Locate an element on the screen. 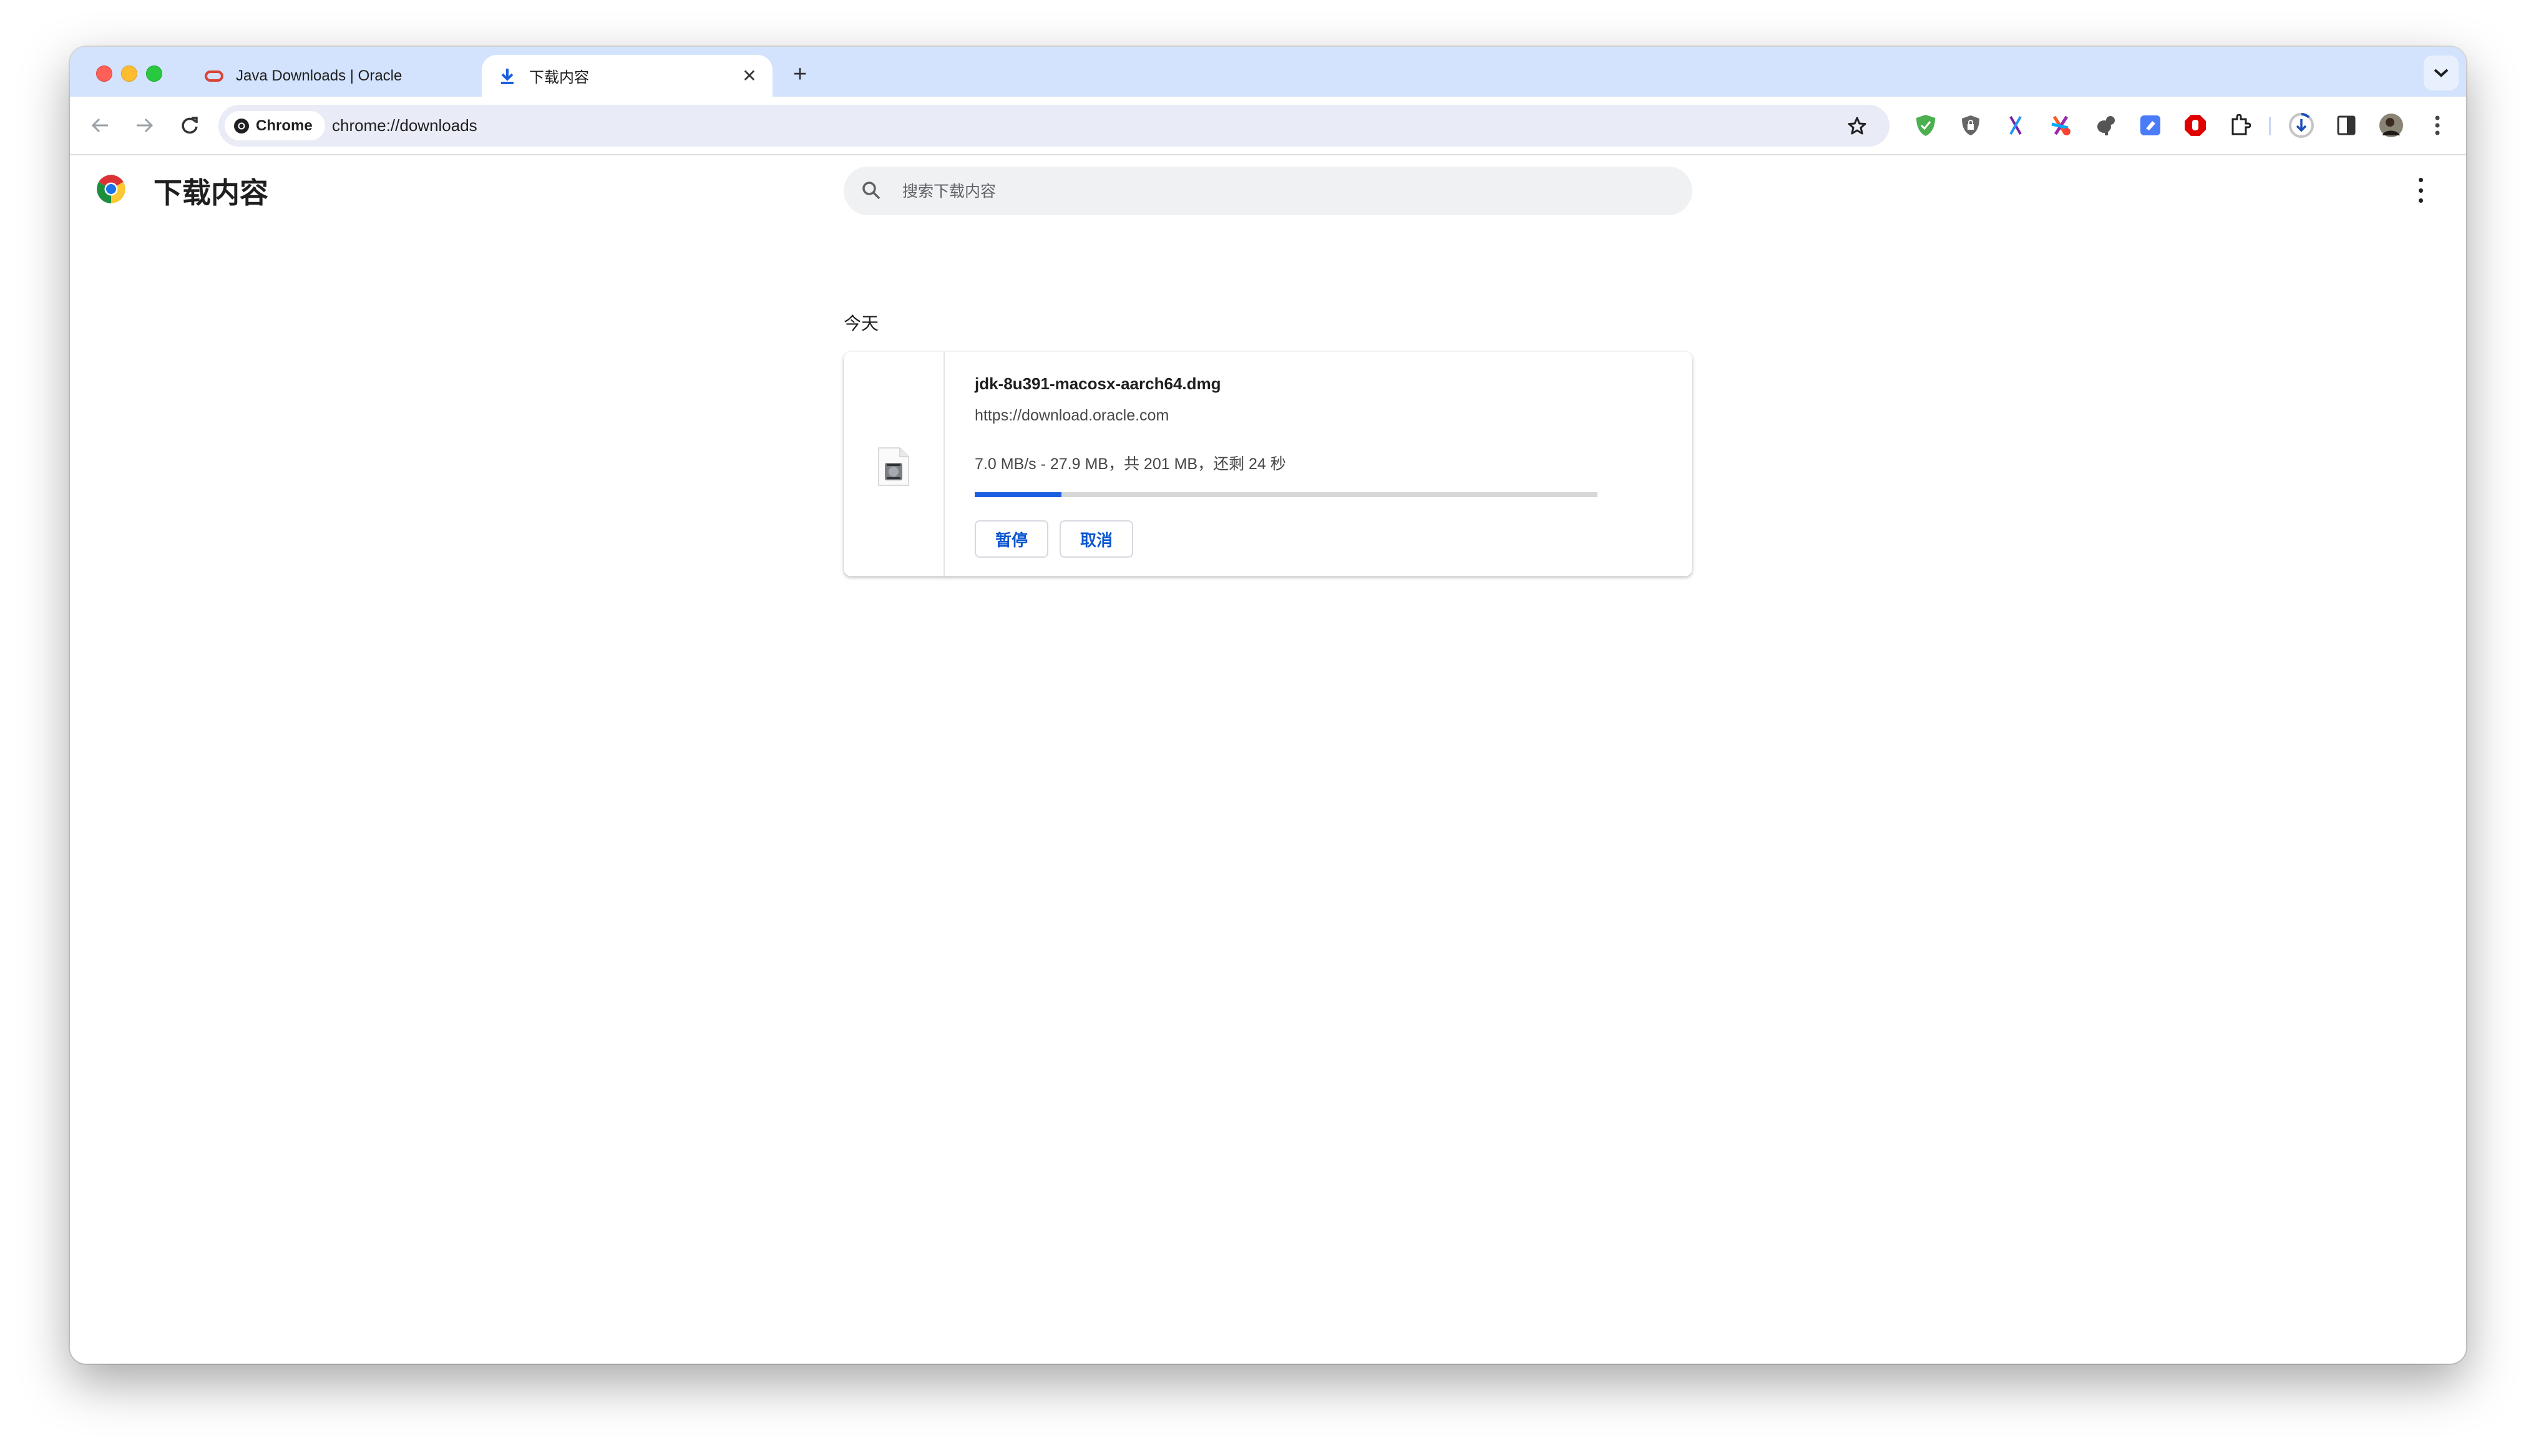  chevron-down-icon is located at coordinates (2441, 73).